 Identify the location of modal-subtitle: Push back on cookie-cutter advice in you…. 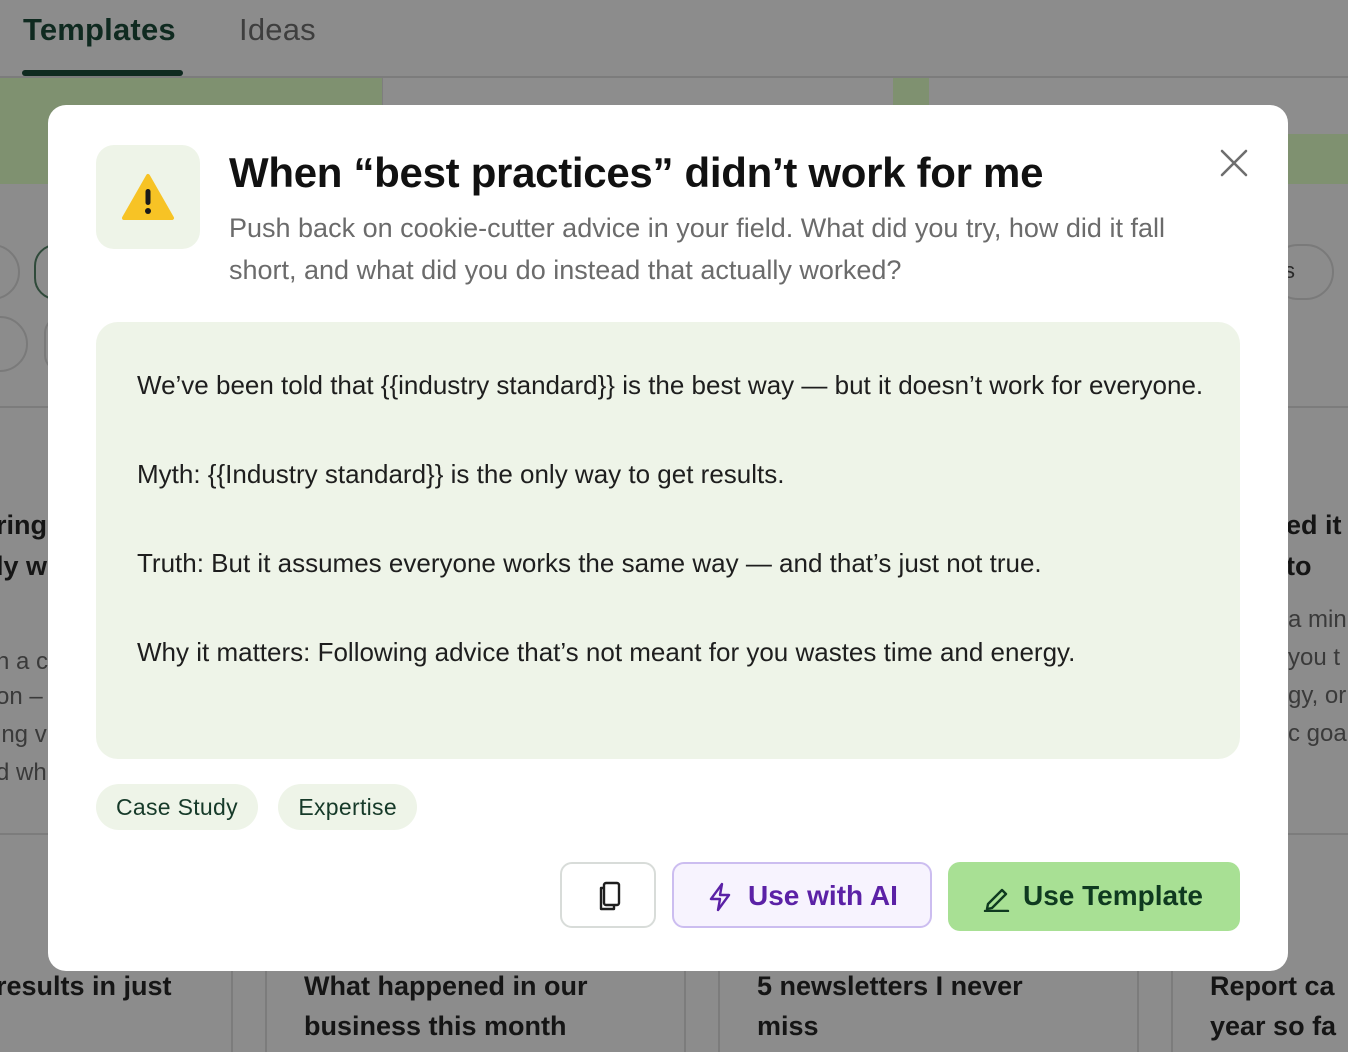
(697, 249).